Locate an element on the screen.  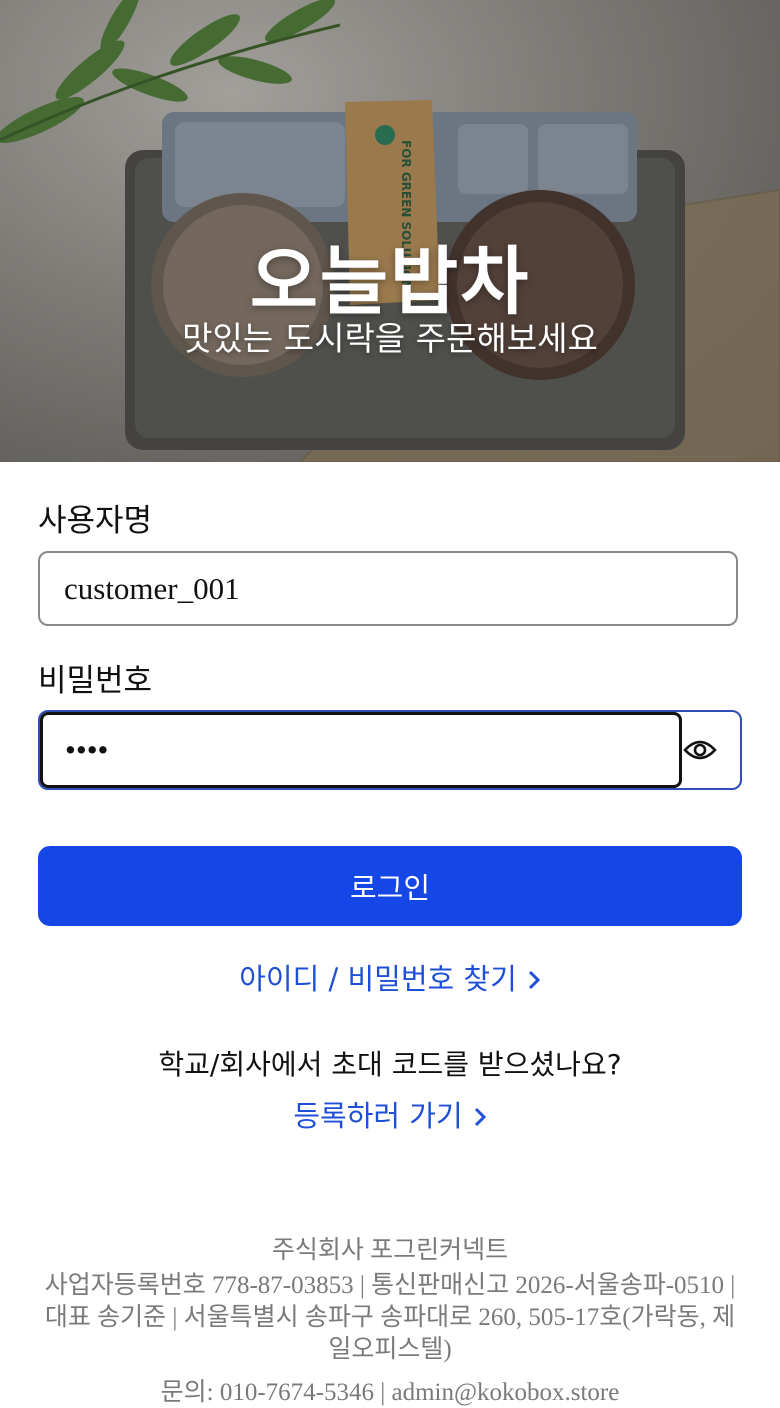
footer-company: 주식회사 포그린커넥트 is located at coordinates (390, 1250).